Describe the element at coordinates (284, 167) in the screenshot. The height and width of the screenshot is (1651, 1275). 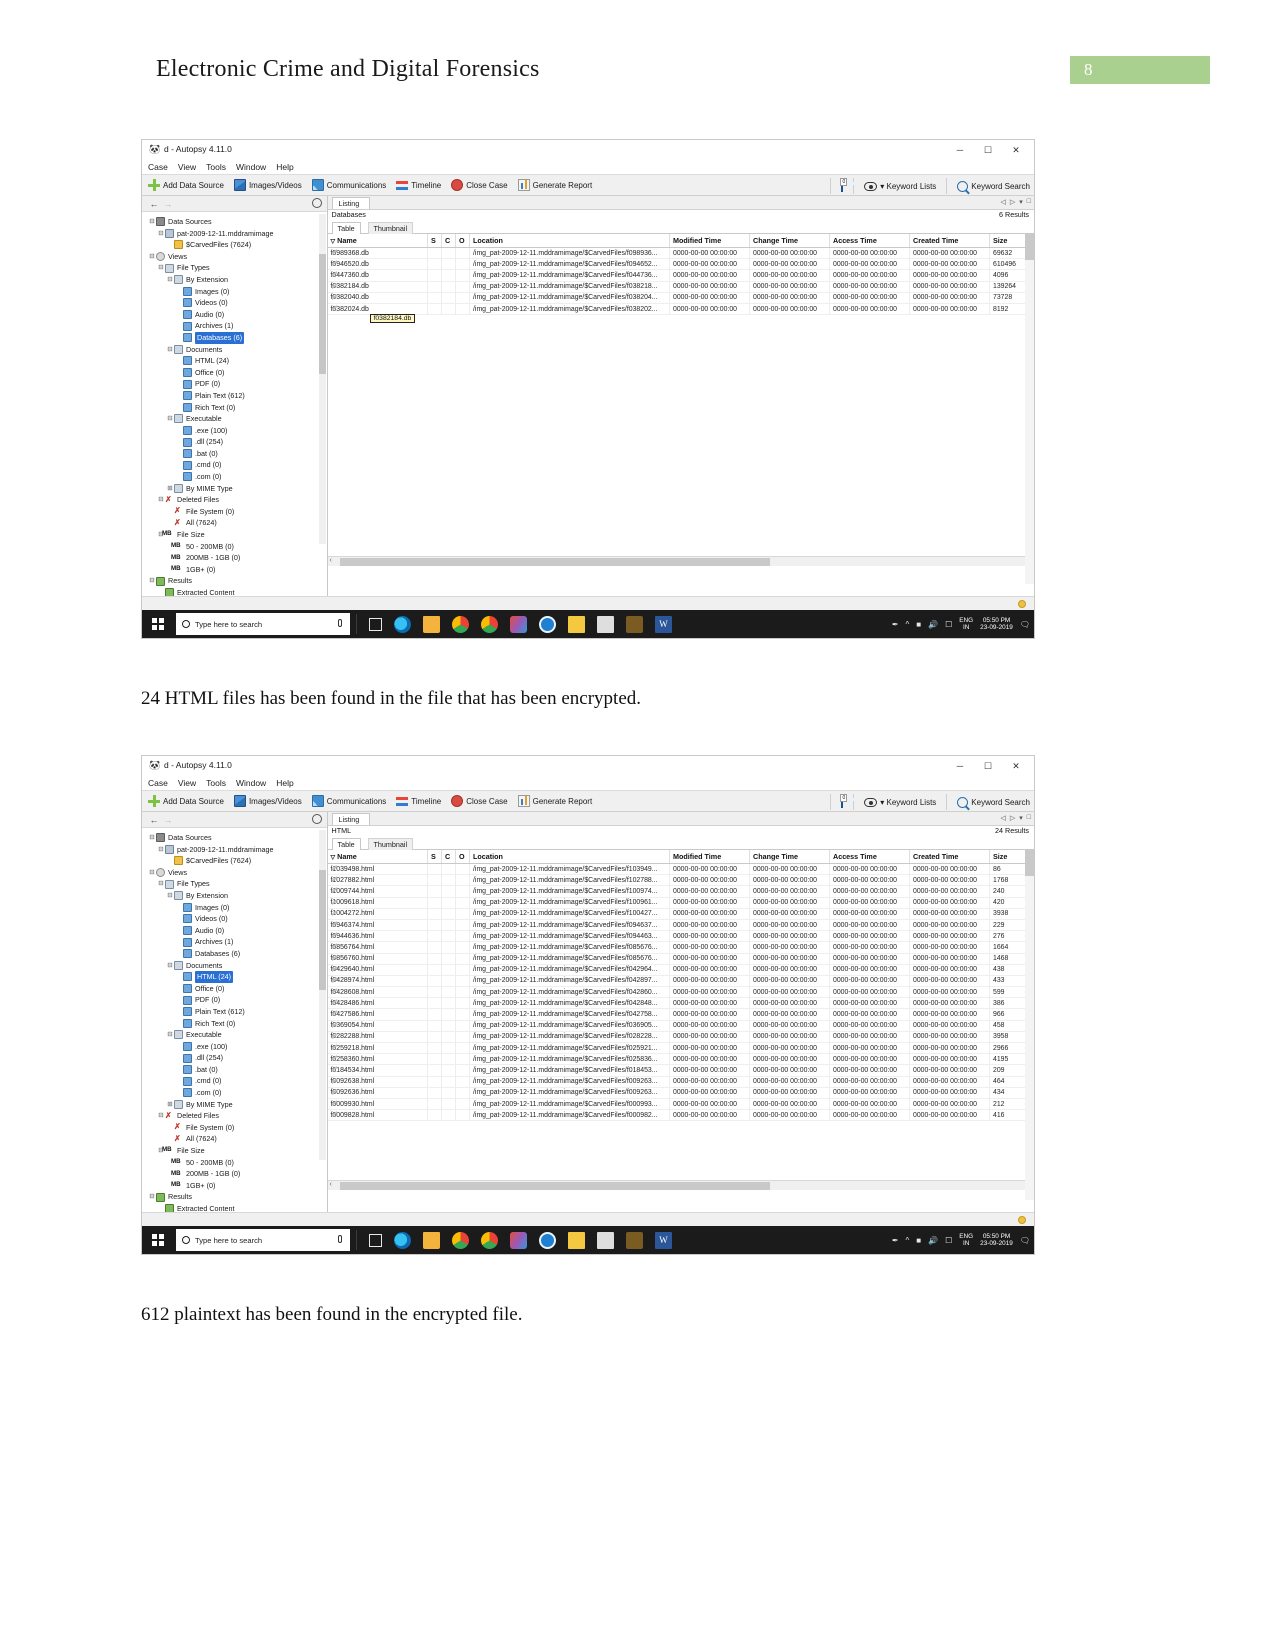
I see `menu-item-help: Help` at that location.